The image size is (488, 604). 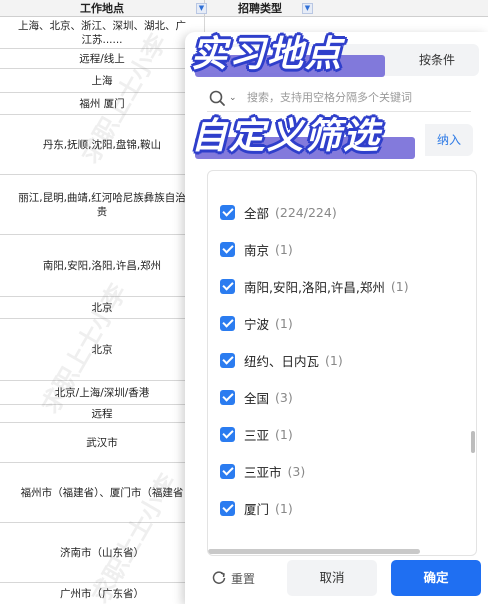 What do you see at coordinates (102, 414) in the screenshot?
I see `table-cell-location: 远程` at bounding box center [102, 414].